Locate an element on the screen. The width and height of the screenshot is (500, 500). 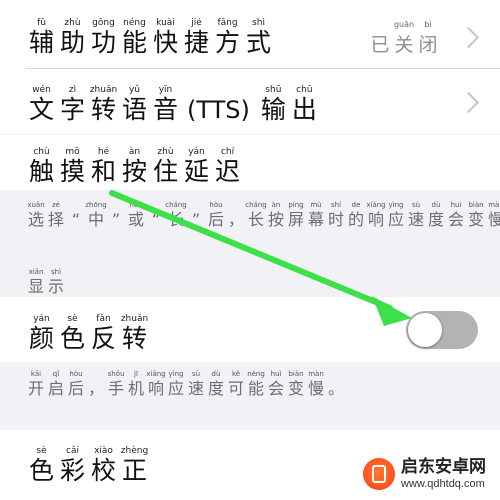
pinyin: dù is located at coordinates (216, 374).